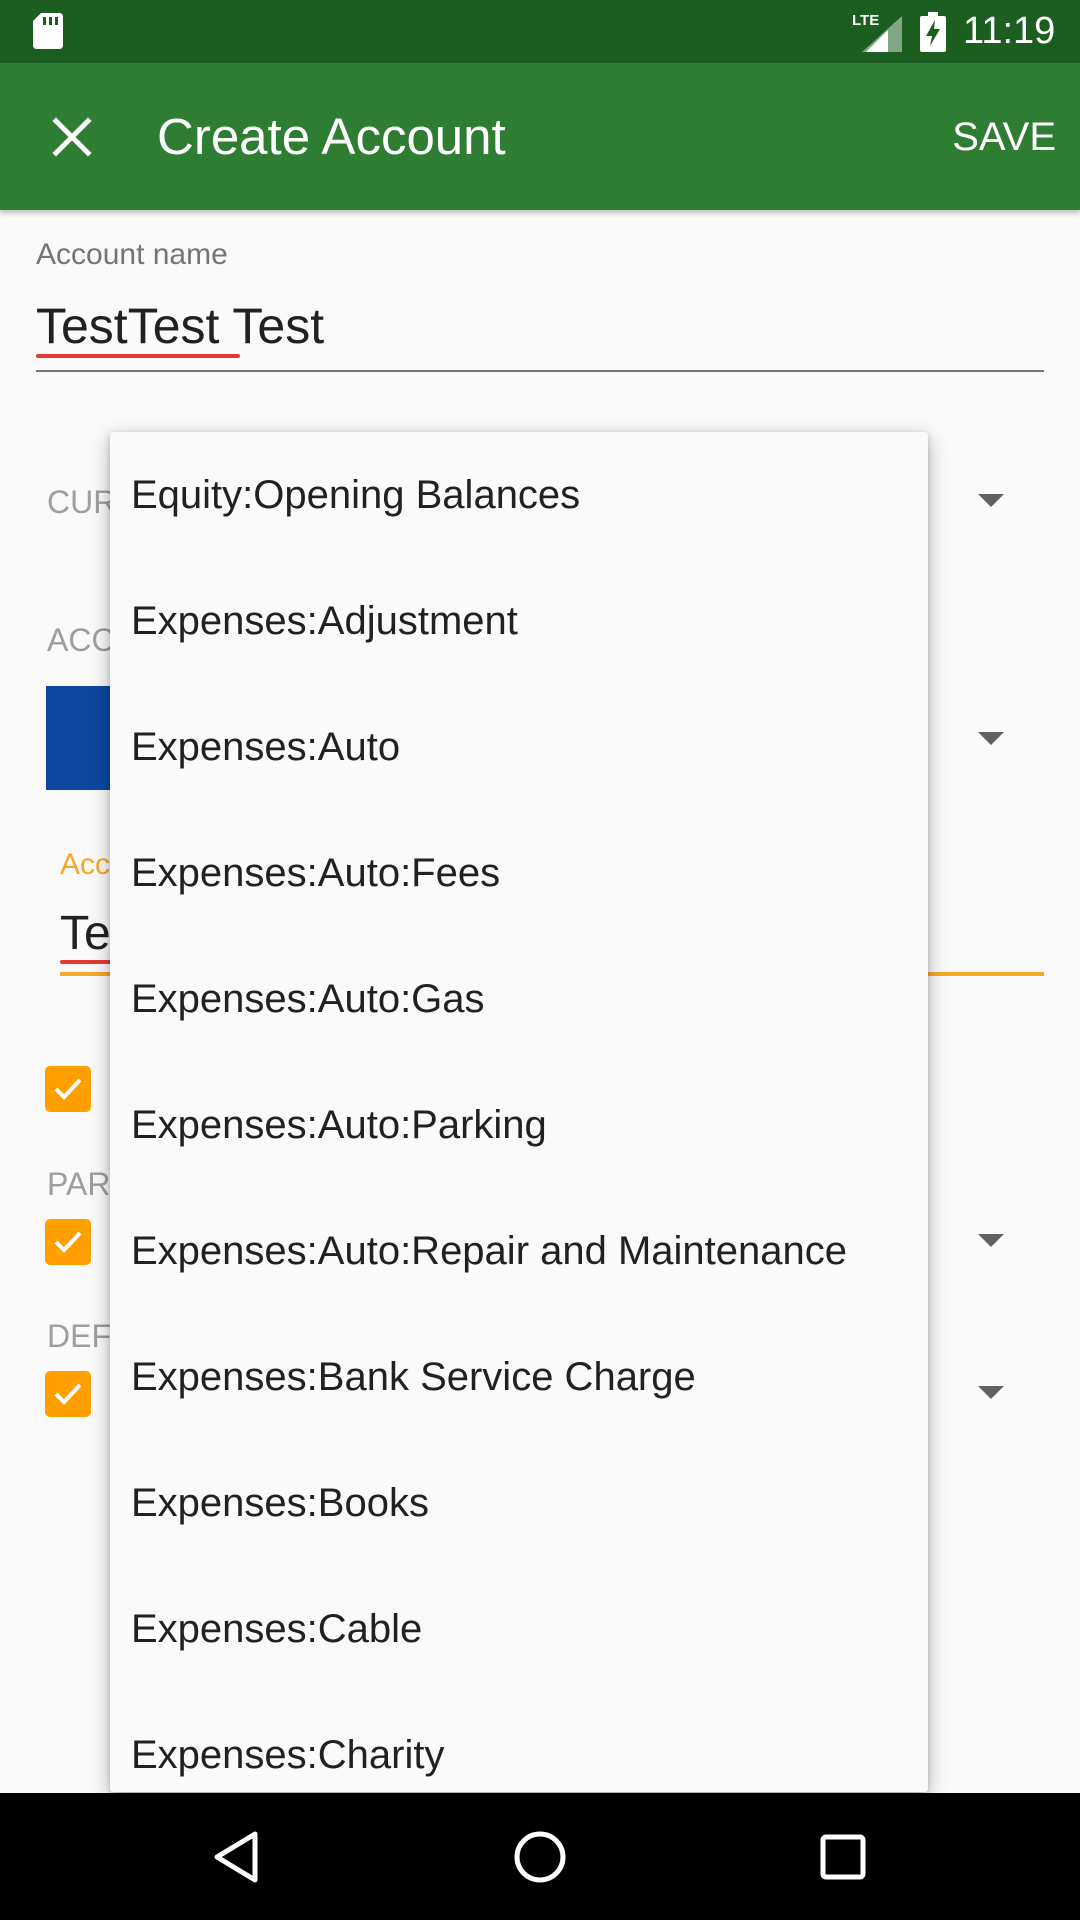 Image resolution: width=1080 pixels, height=1920 pixels. Describe the element at coordinates (519, 1251) in the screenshot. I see `dropdown-item: Expenses:Auto:Repair and Maintenance` at that location.